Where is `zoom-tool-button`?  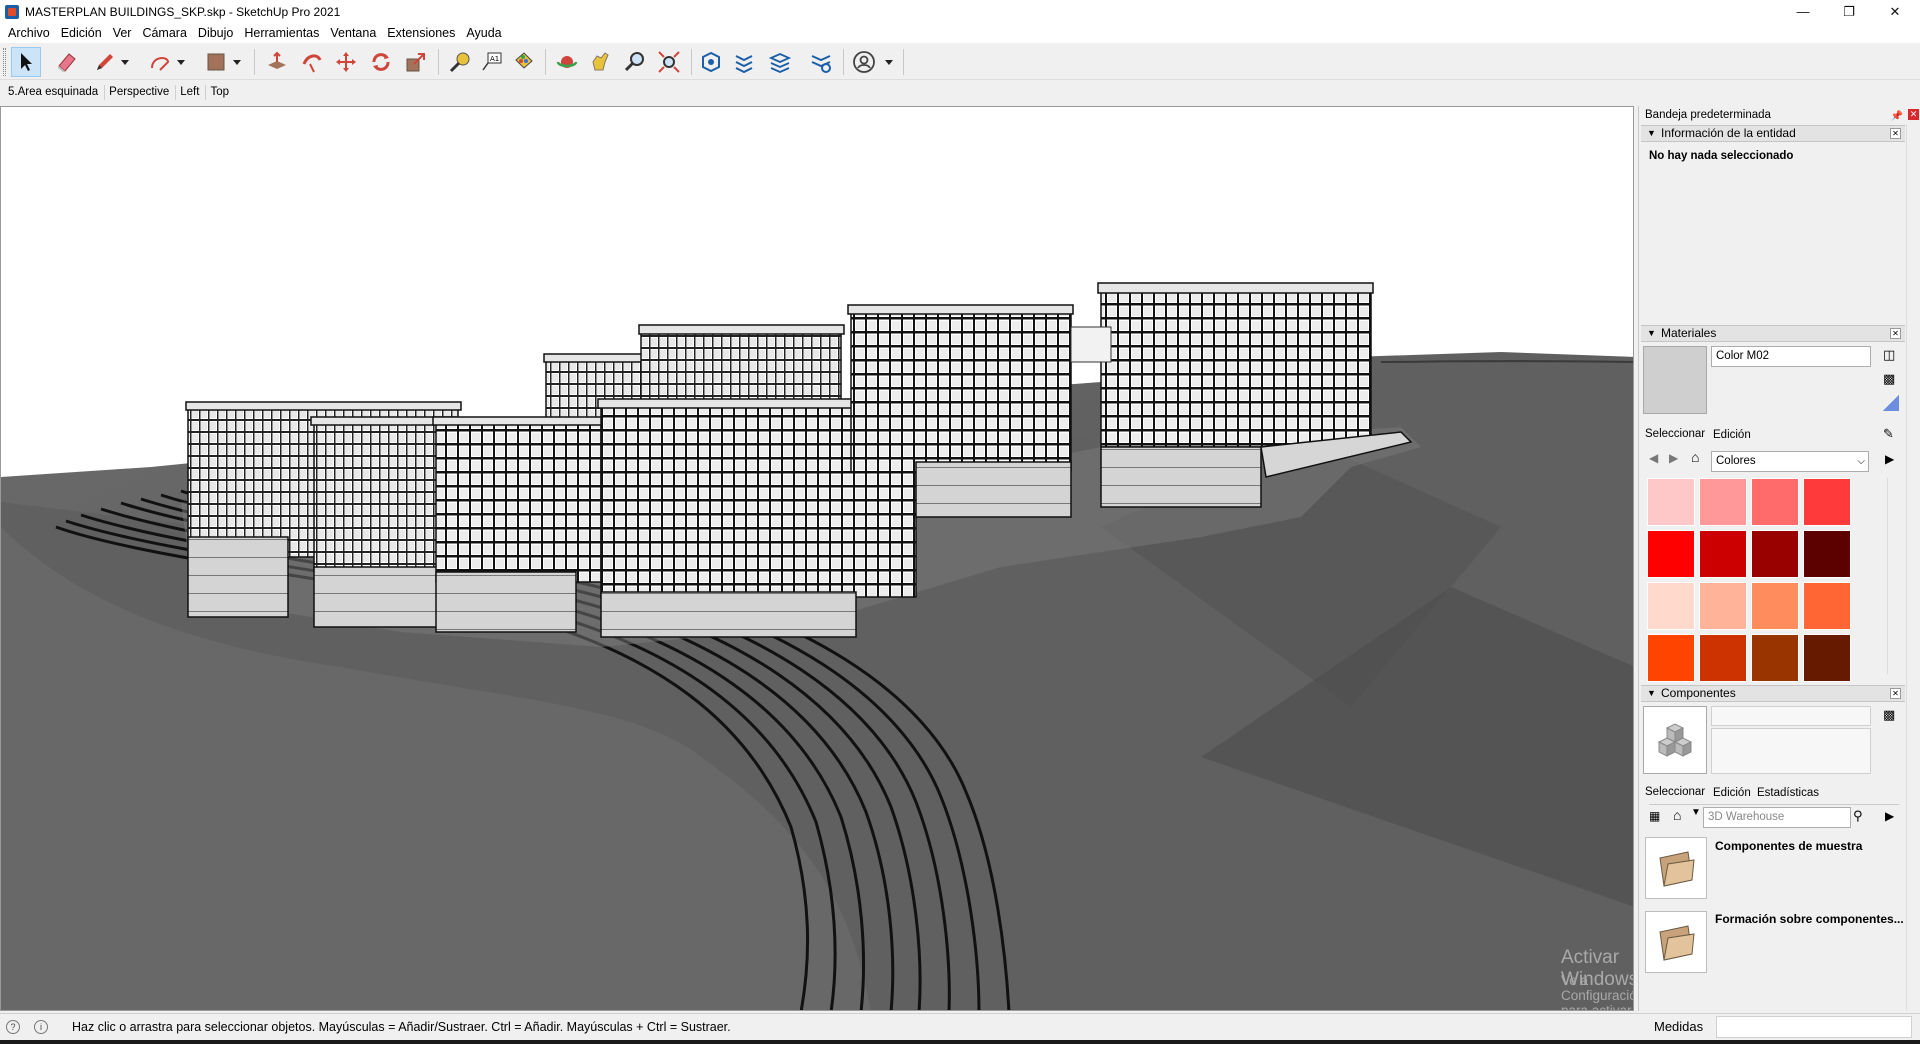
zoom-tool-button is located at coordinates (635, 62).